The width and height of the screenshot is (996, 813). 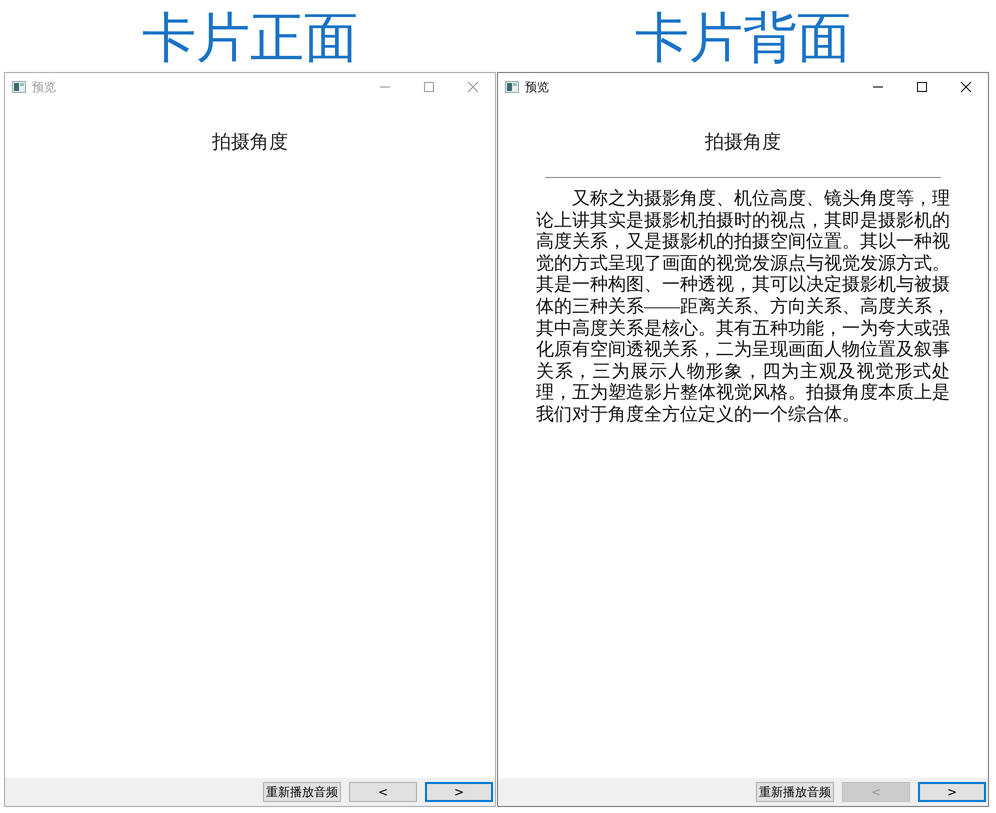 I want to click on previous-button: <, so click(x=383, y=792).